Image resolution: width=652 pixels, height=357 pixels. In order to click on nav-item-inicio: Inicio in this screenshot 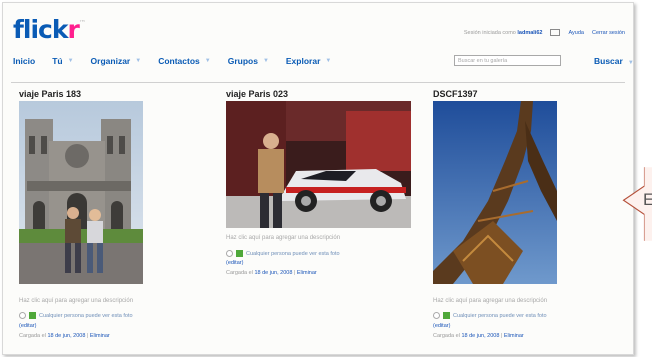, I will do `click(24, 61)`.